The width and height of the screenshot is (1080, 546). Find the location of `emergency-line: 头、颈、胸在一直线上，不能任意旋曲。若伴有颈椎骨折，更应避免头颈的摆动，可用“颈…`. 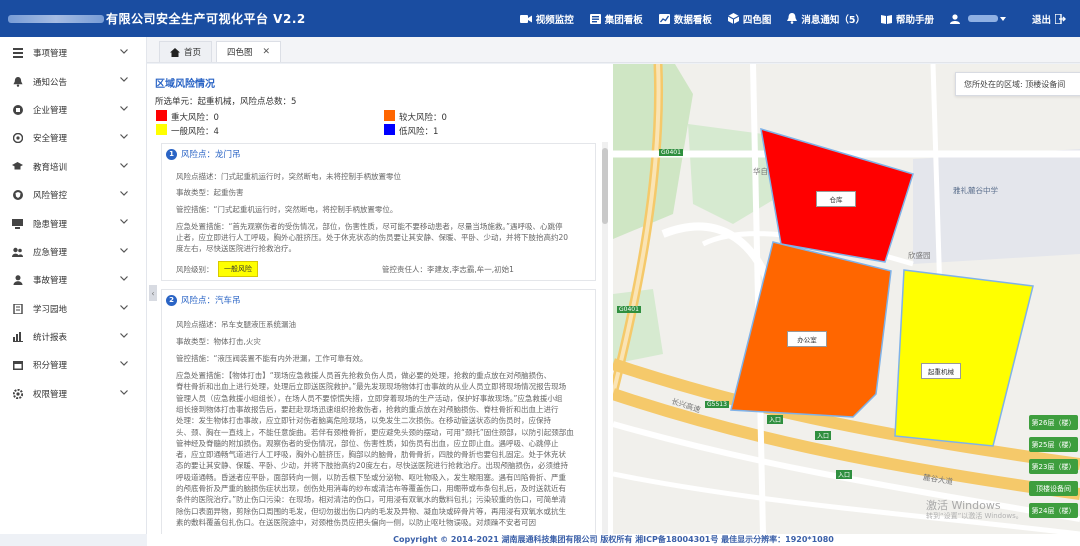

emergency-line: 头、颈、胸在一直线上，不能任意旋曲。若伴有颈椎骨折，更应避免头颈的摆动，可用“颈… is located at coordinates (375, 432).